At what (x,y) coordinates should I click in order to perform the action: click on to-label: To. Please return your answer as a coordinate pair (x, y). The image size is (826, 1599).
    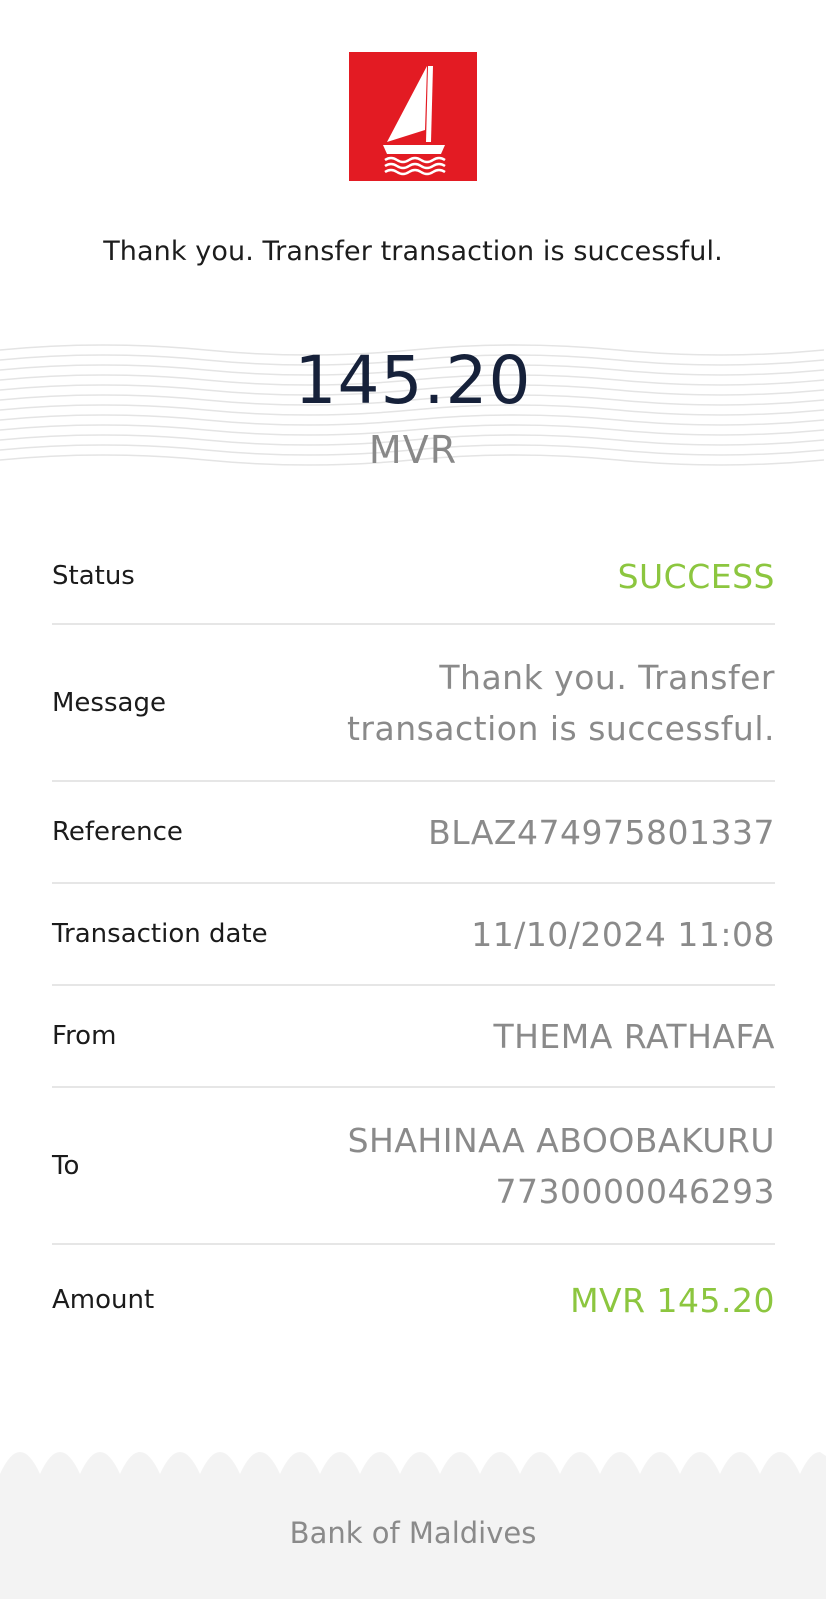
    Looking at the image, I should click on (66, 1165).